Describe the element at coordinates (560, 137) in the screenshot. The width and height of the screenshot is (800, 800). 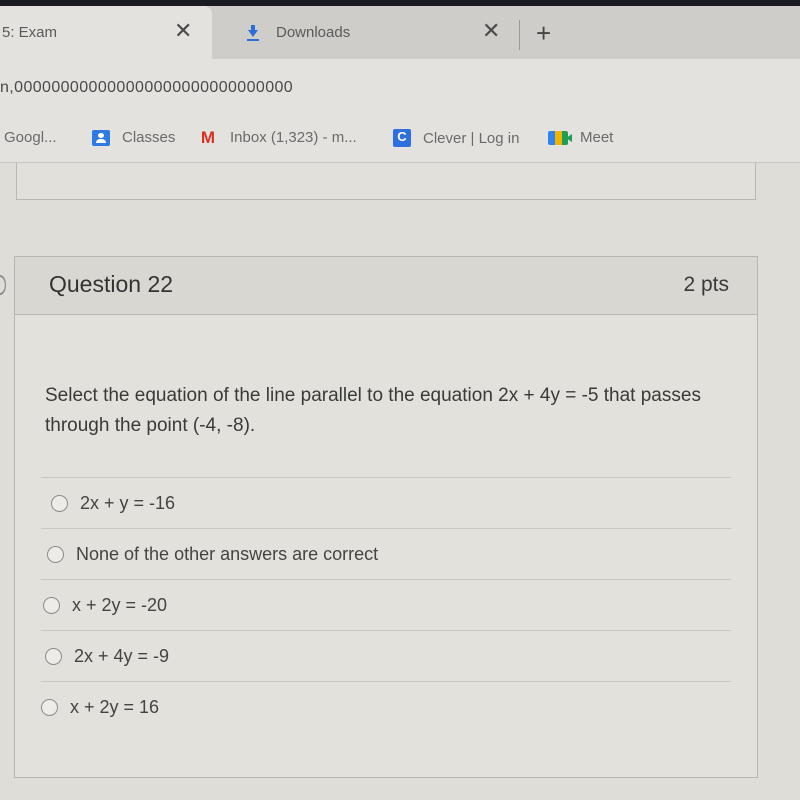
I see `google-meet-icon` at that location.